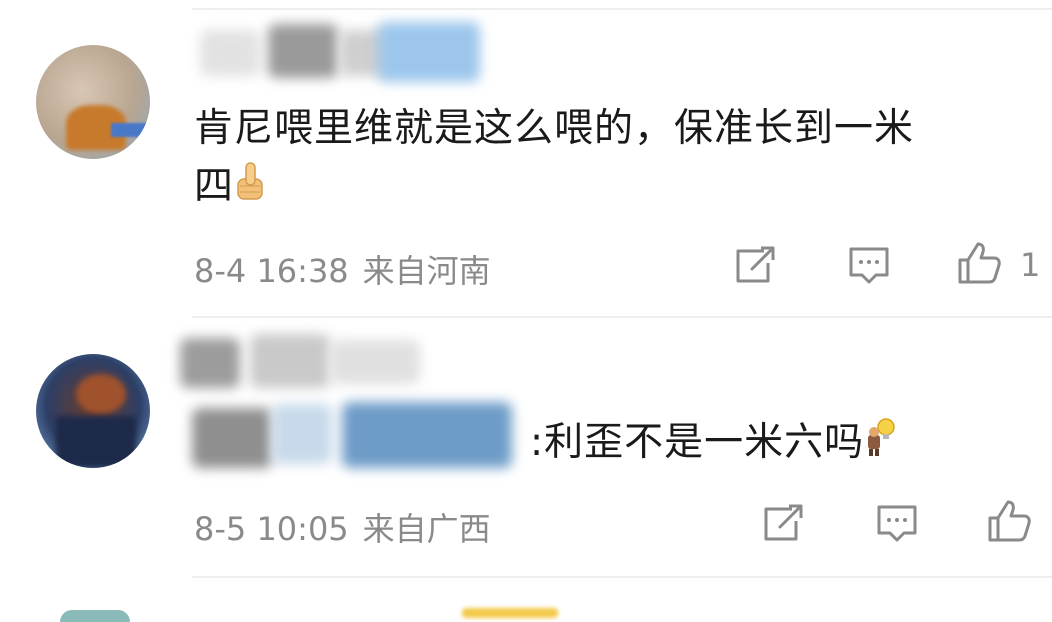 The width and height of the screenshot is (1052, 622). Describe the element at coordinates (622, 9) in the screenshot. I see `top-divider` at that location.